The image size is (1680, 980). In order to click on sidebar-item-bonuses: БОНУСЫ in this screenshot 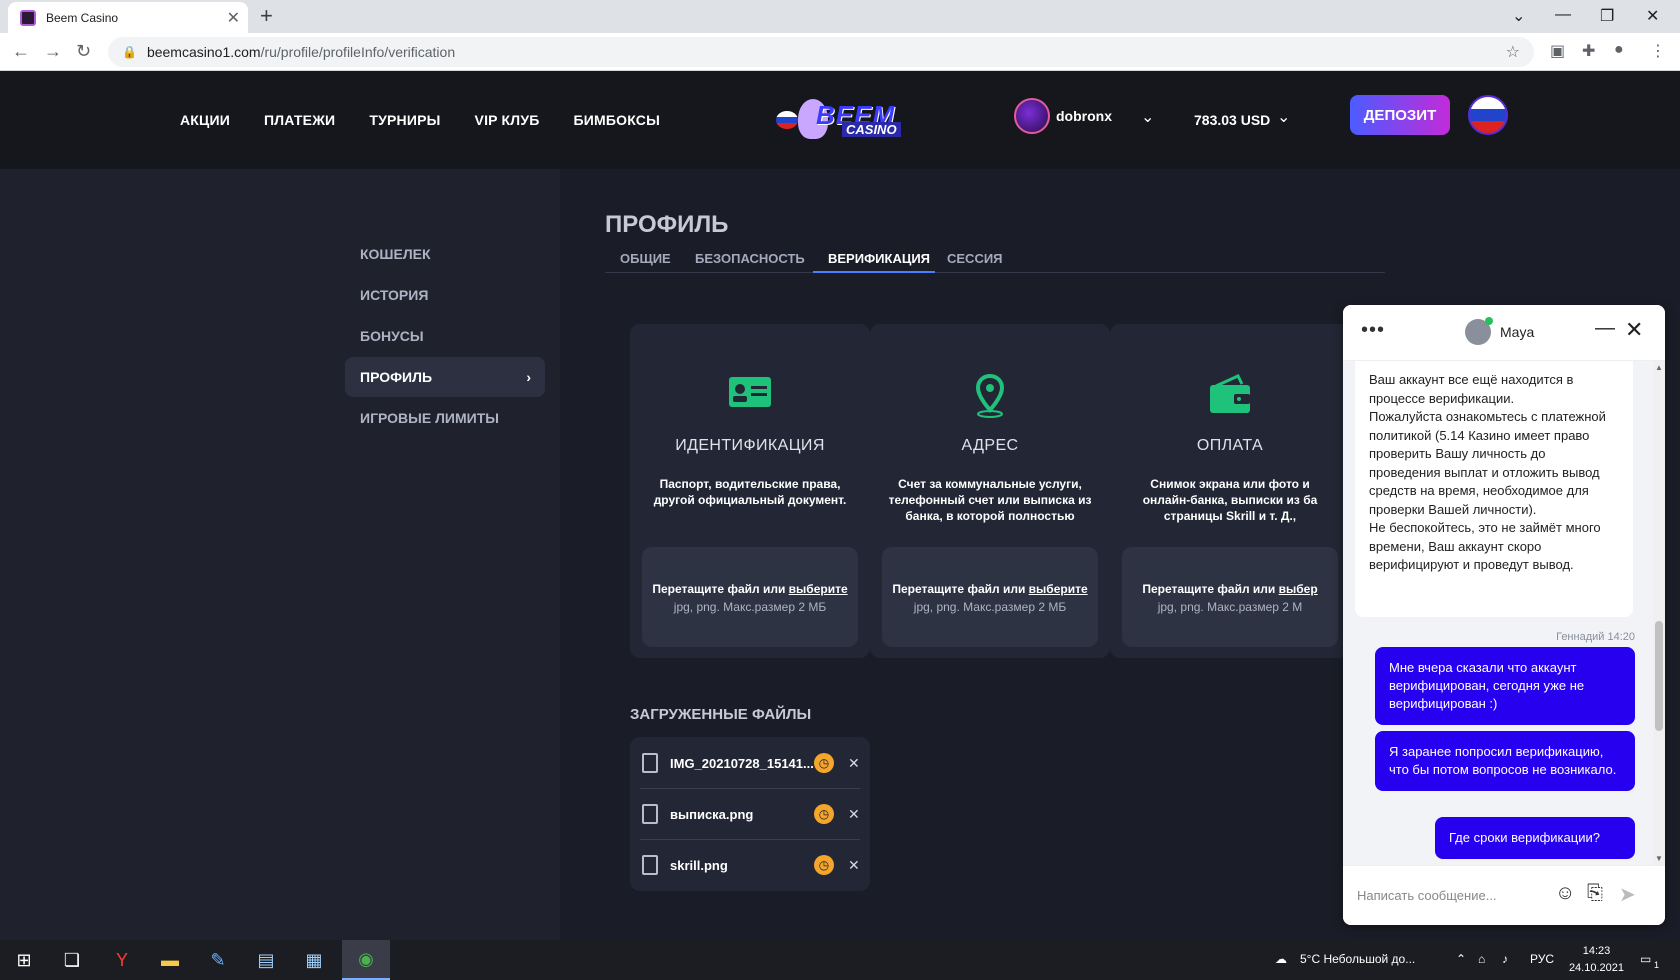, I will do `click(445, 336)`.